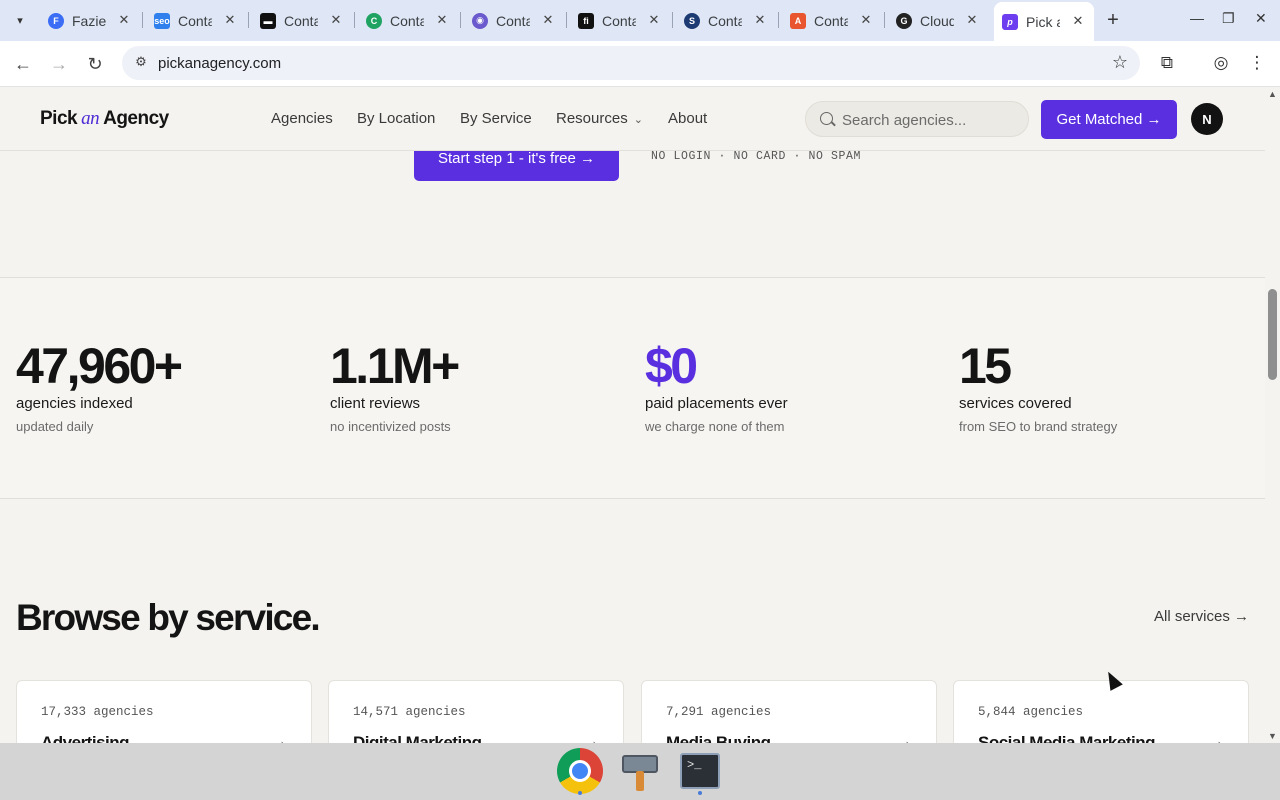 Image resolution: width=1280 pixels, height=800 pixels. Describe the element at coordinates (1221, 63) in the screenshot. I see `profile-icon: ◎` at that location.